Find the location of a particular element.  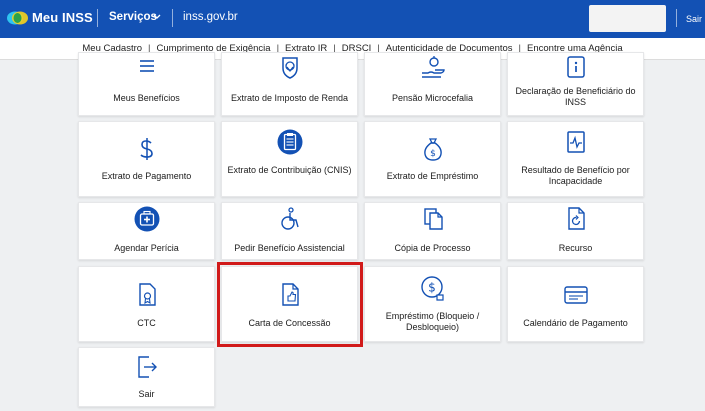

user-name-box is located at coordinates (627, 18).